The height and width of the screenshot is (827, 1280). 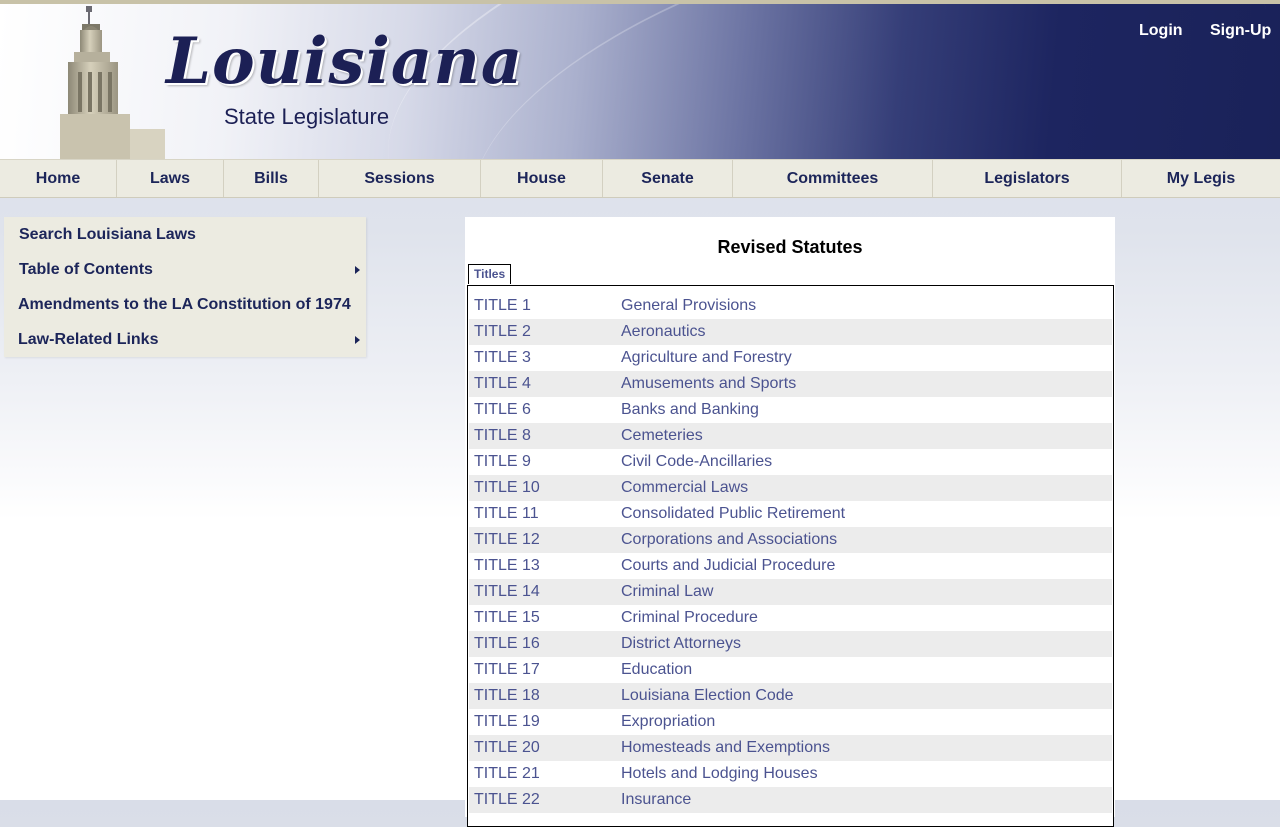 I want to click on title-name-link: Amusements and Sports, so click(x=708, y=384).